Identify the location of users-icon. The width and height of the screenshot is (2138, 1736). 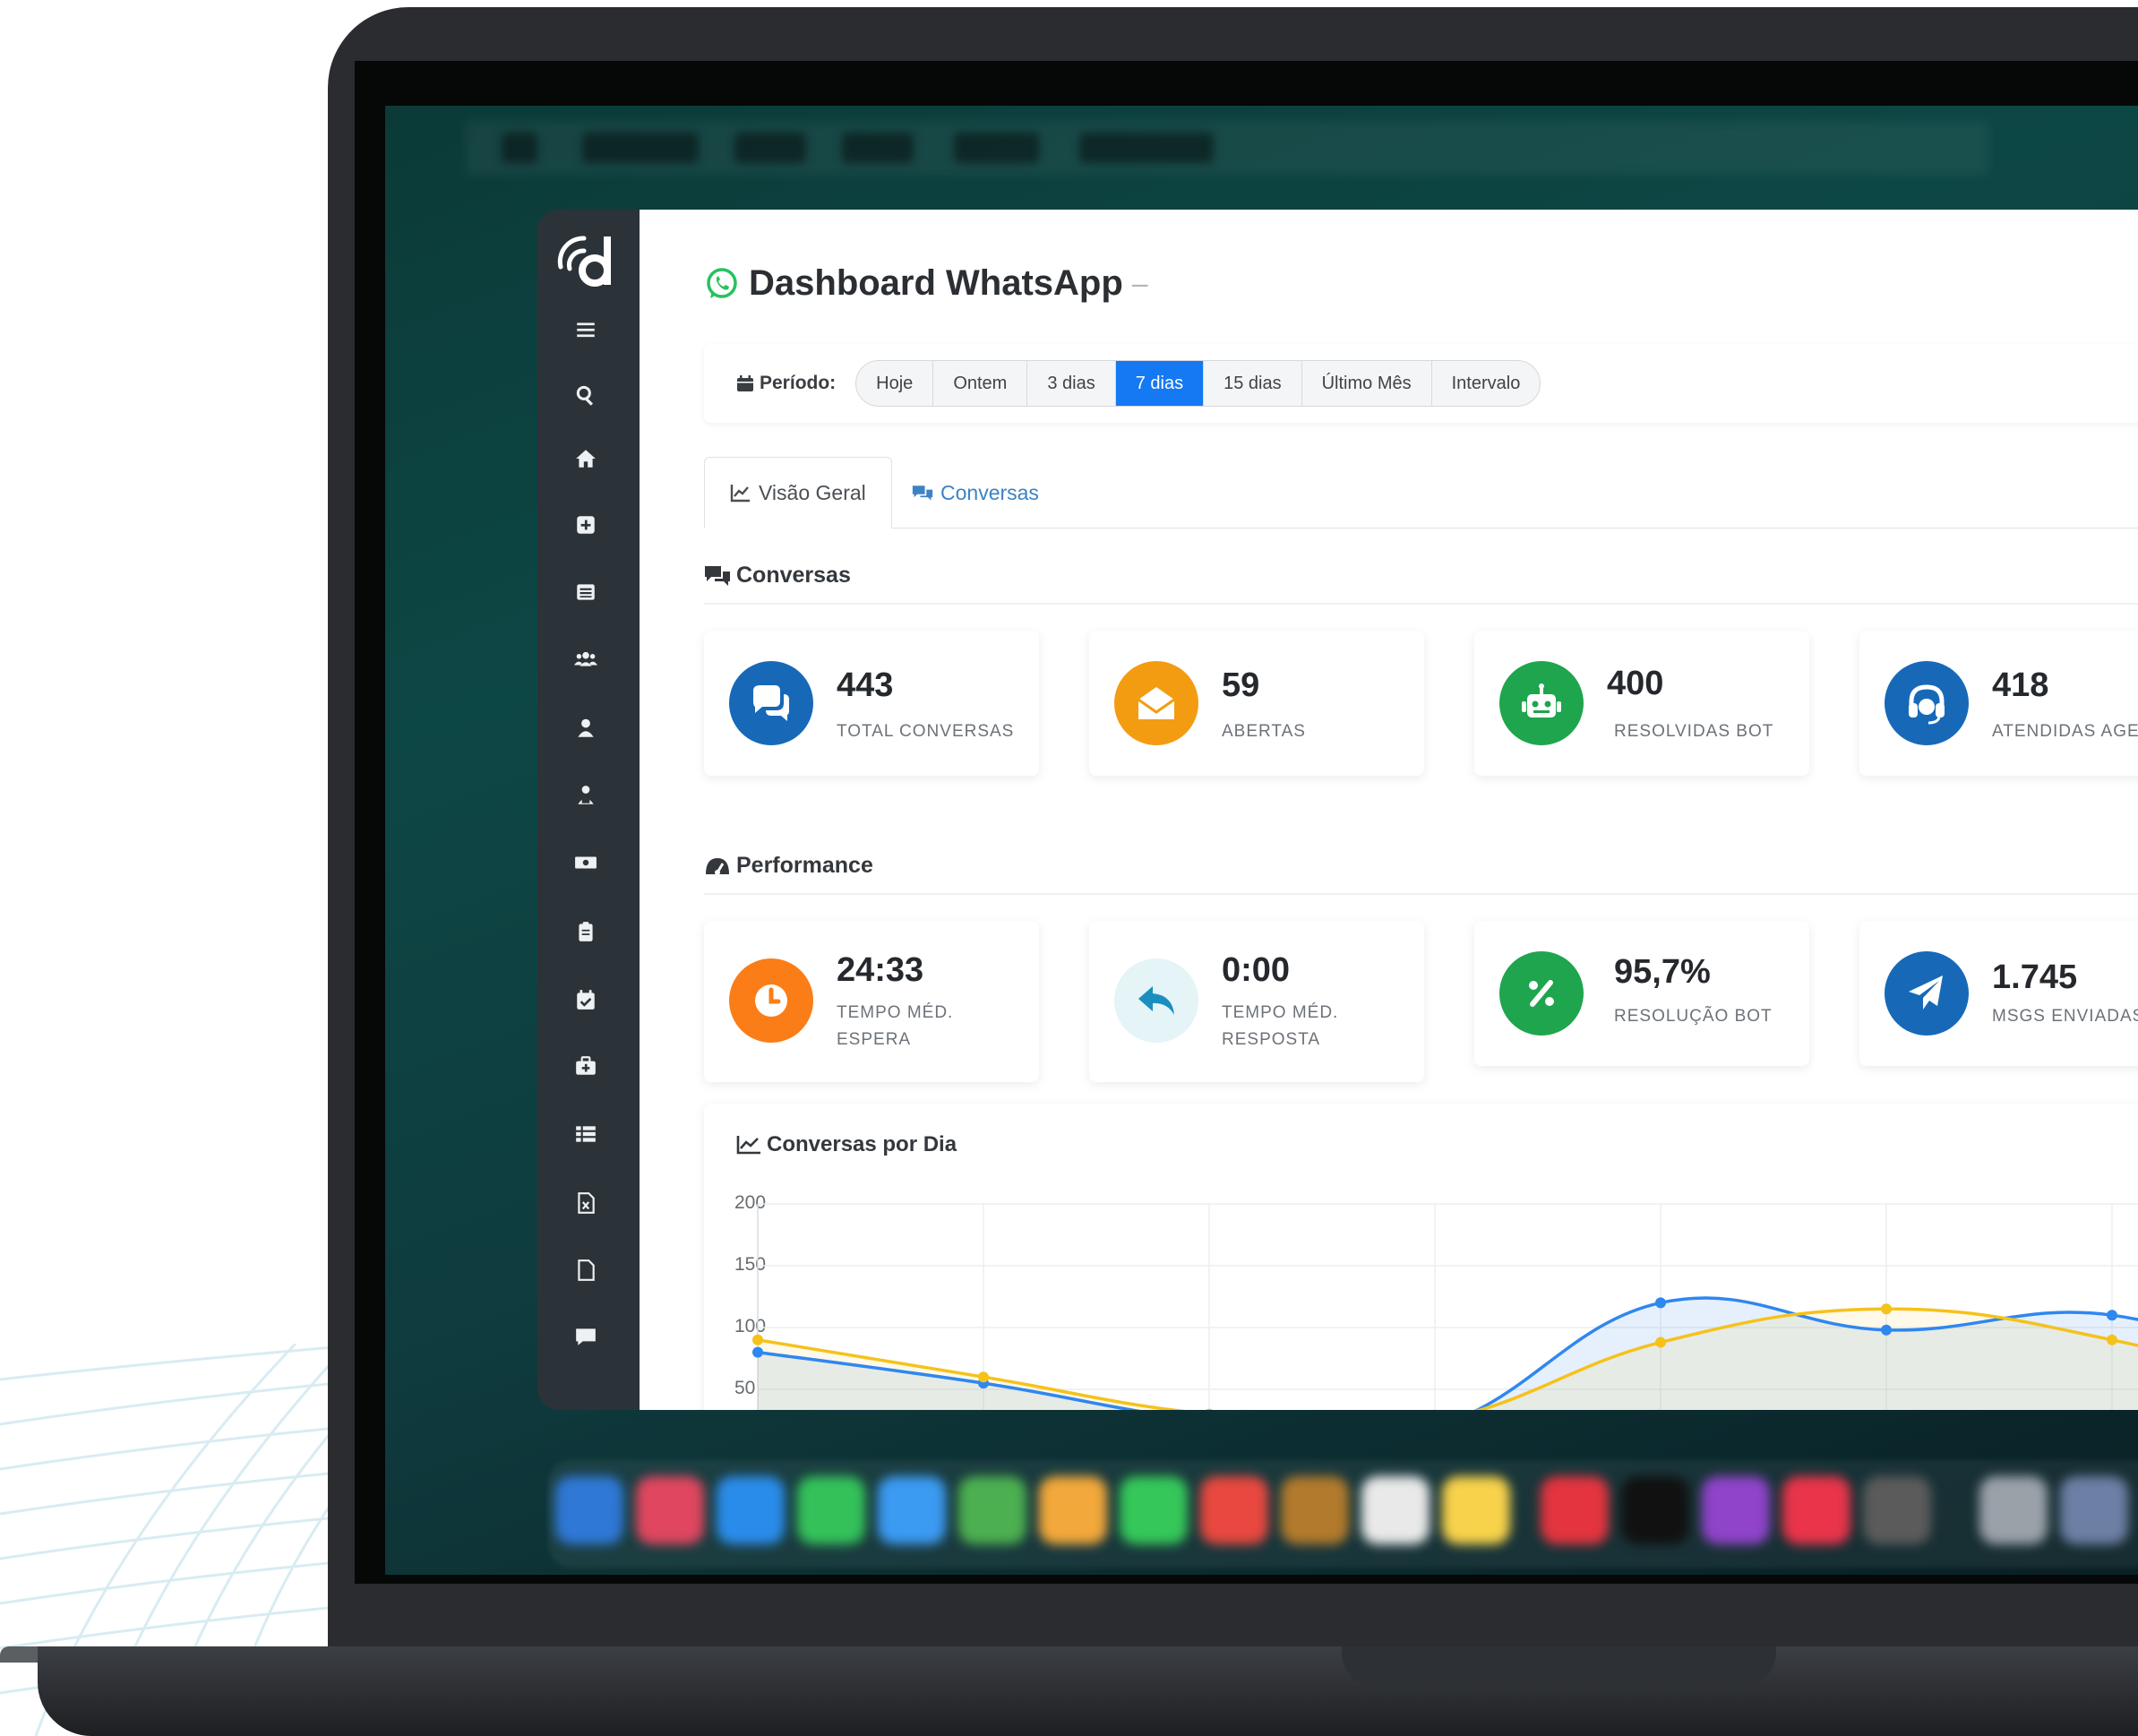
(586, 659).